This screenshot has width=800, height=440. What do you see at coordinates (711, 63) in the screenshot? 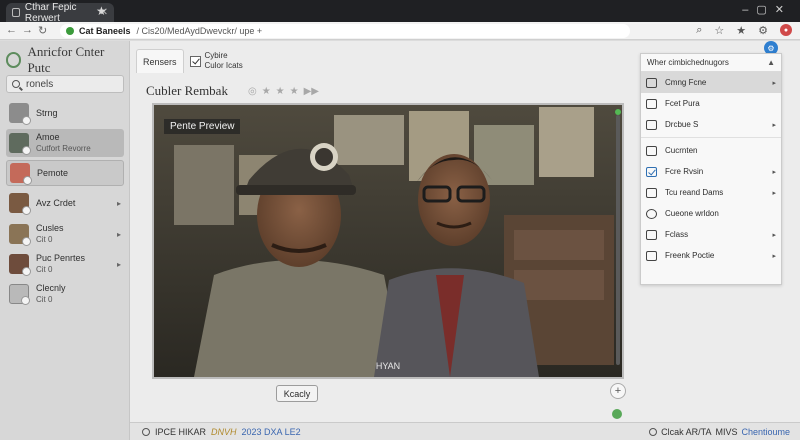
I see `menu-header: Wher cimbichednugors ▲` at bounding box center [711, 63].